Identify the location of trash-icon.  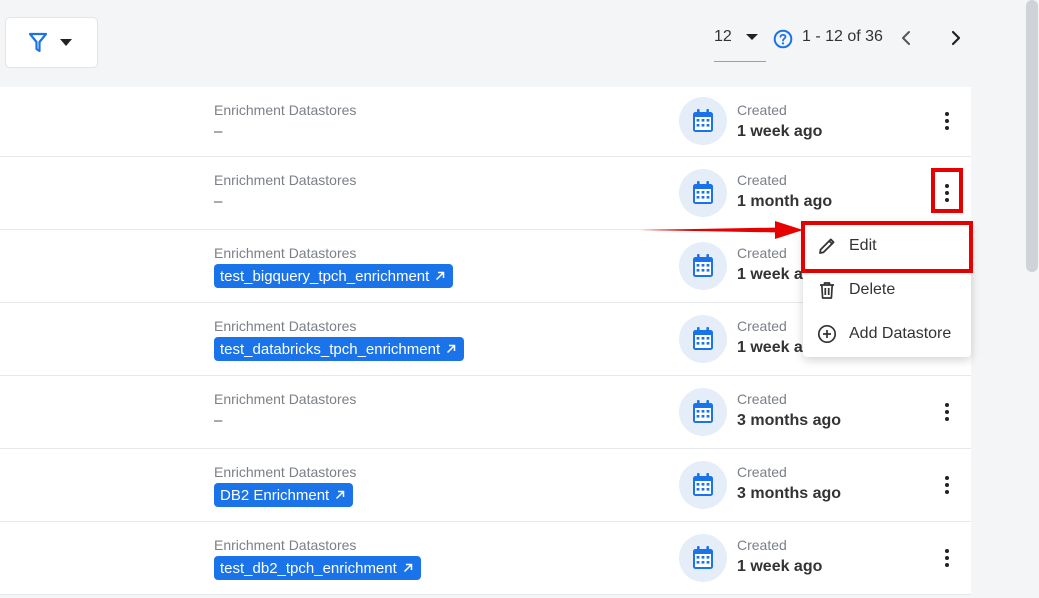
(827, 290).